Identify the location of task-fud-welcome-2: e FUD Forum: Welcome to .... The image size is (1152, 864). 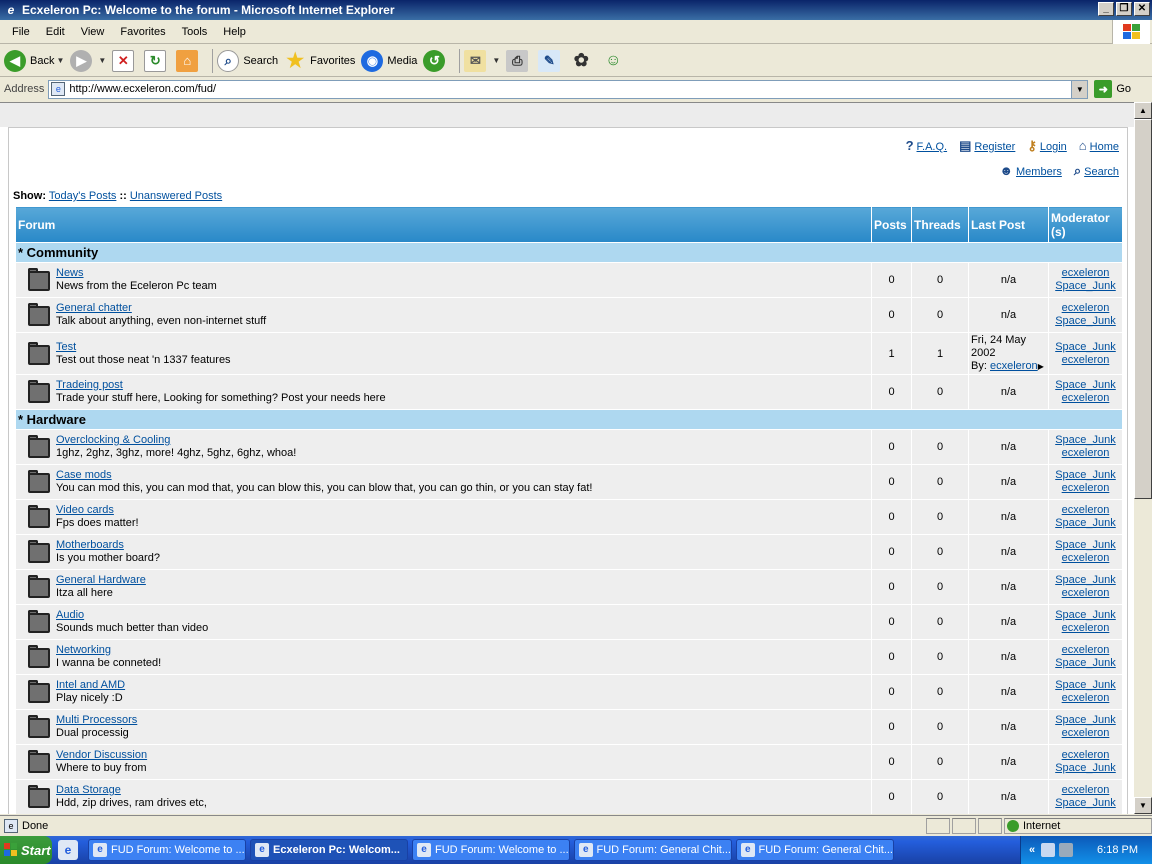
(491, 850).